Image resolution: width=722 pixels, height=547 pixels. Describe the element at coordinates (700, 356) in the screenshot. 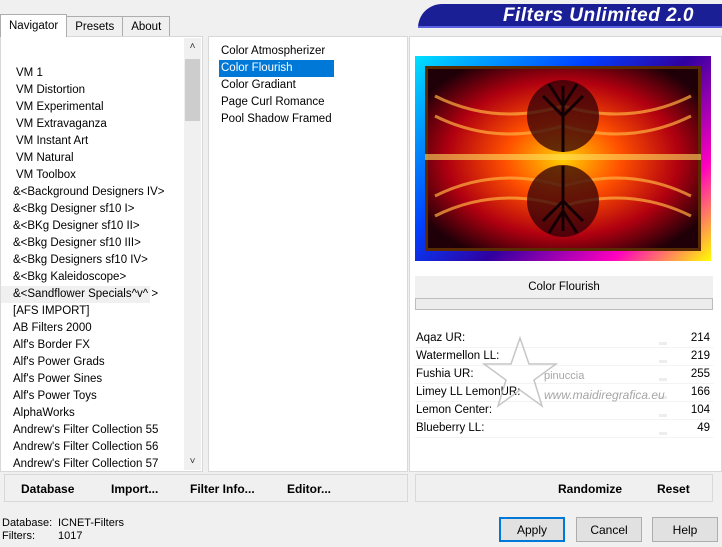

I see `parameter-value: 219` at that location.